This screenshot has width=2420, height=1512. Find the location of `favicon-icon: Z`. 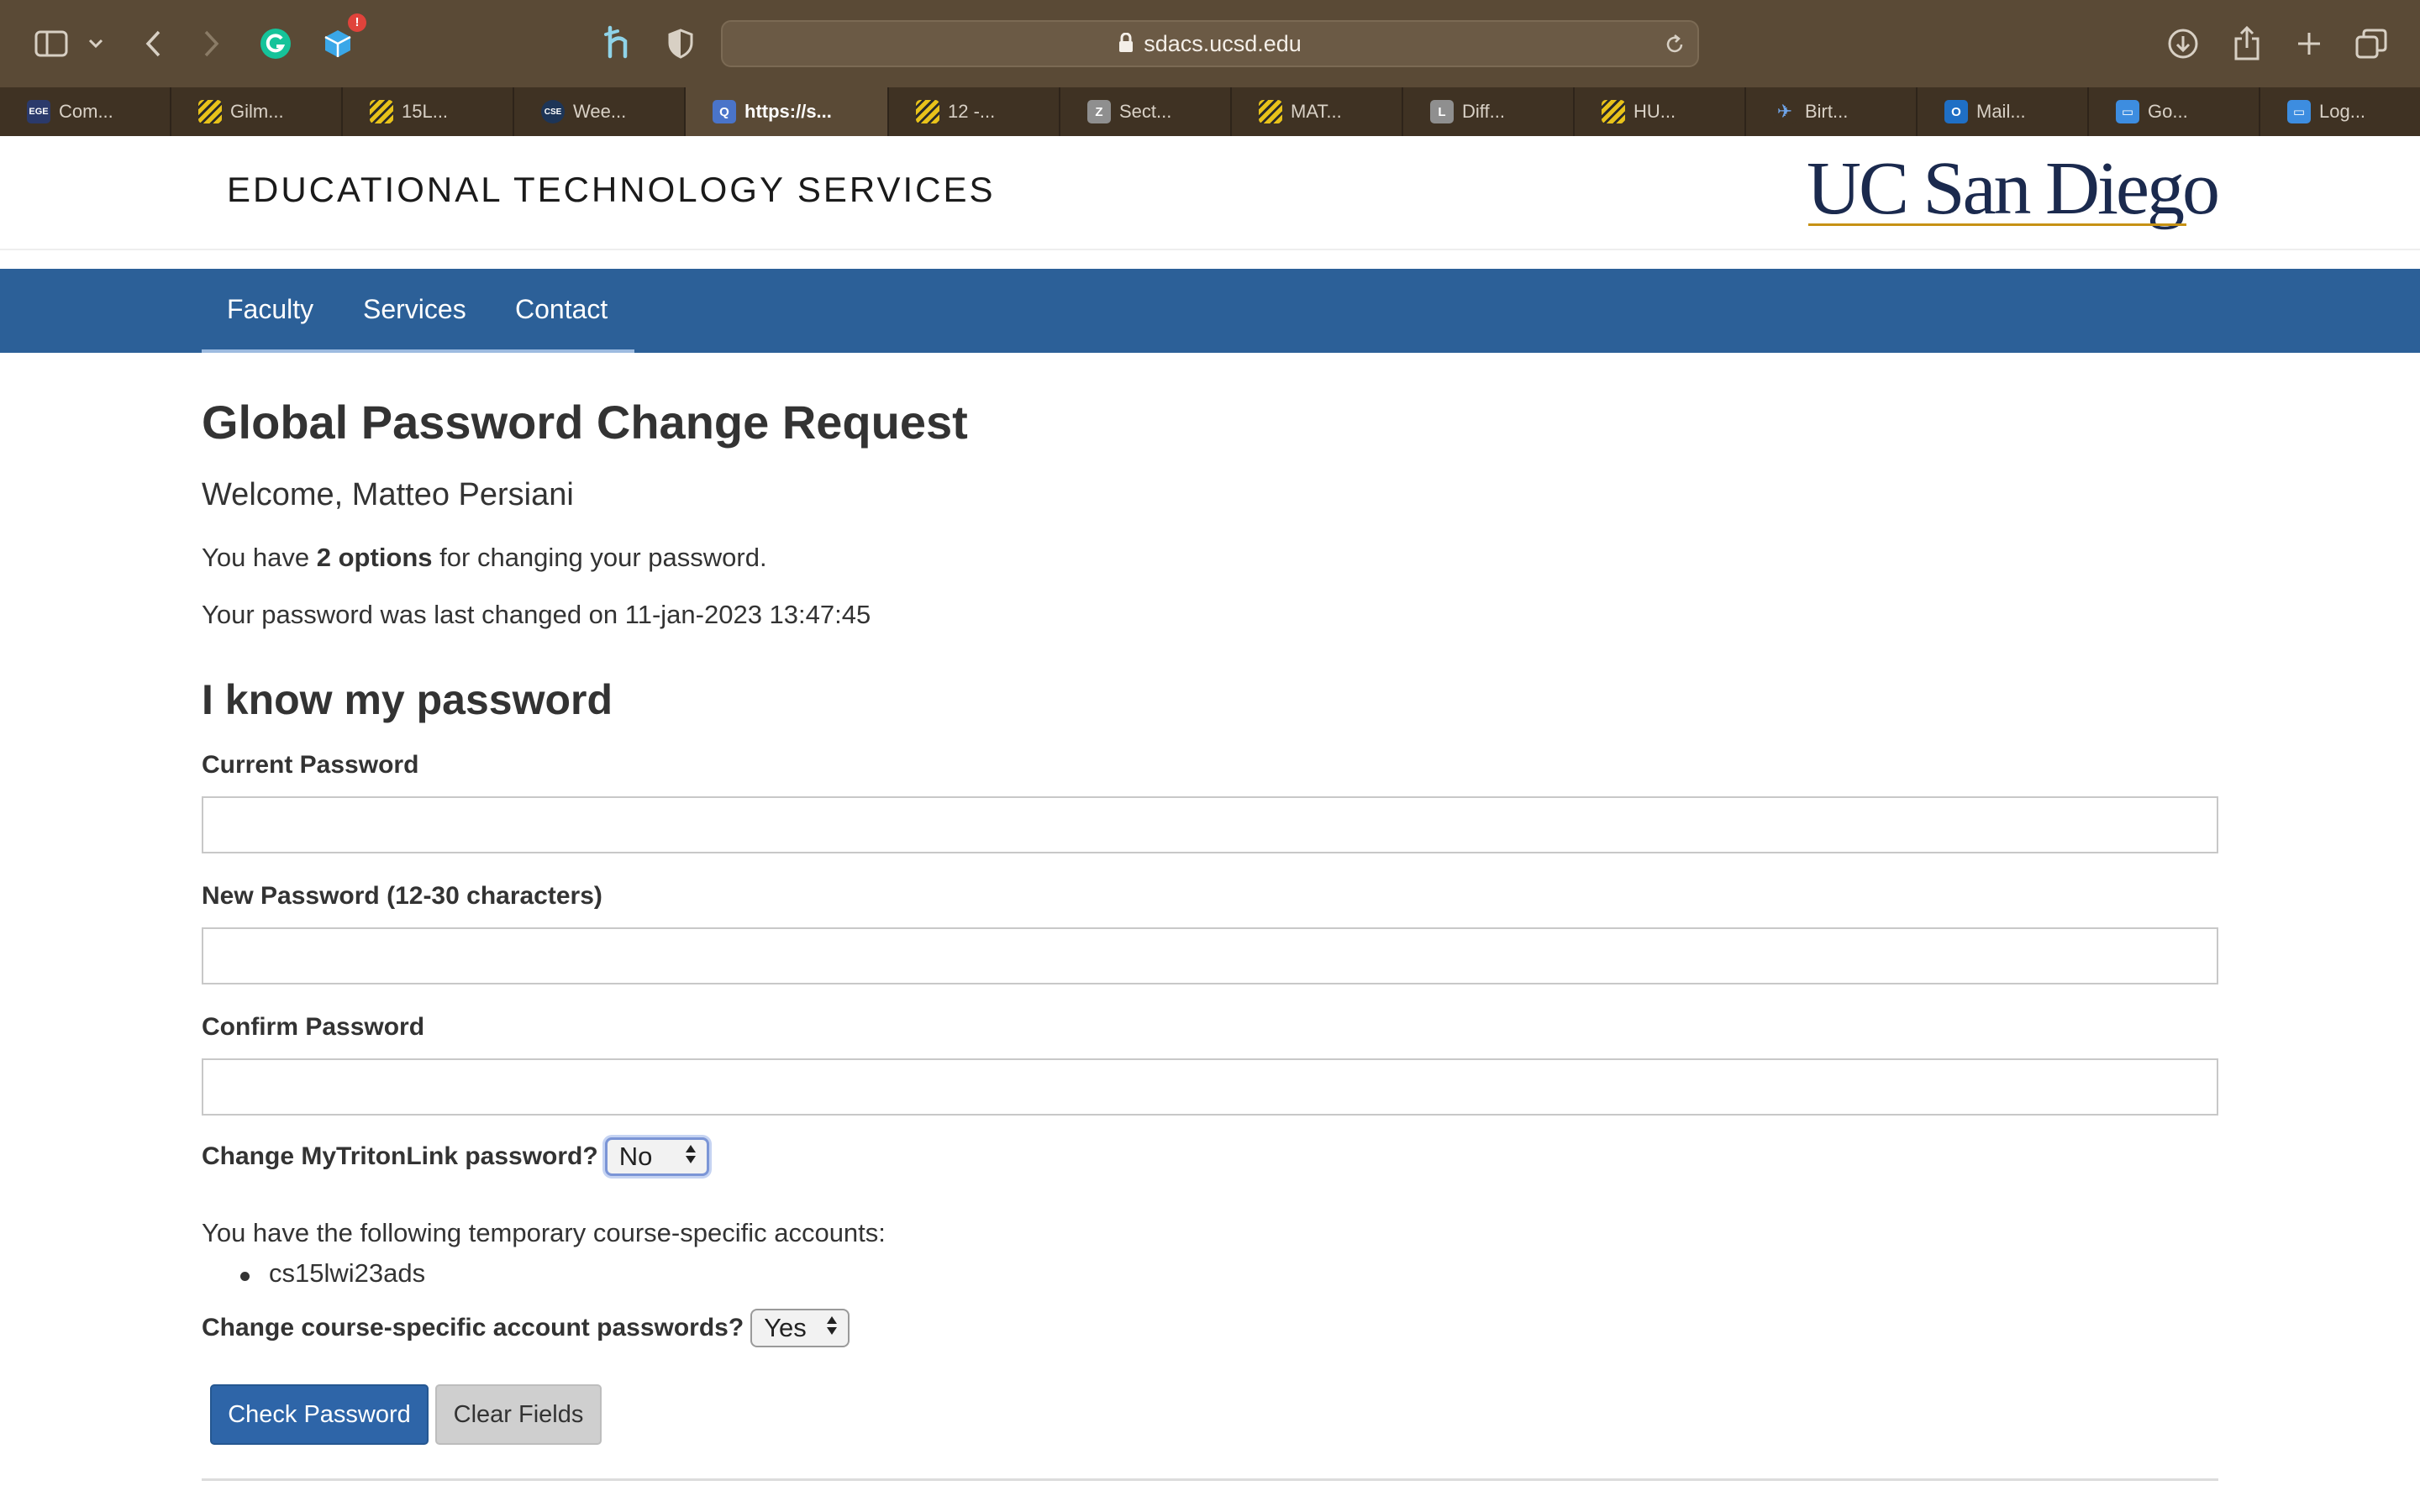

favicon-icon: Z is located at coordinates (1099, 111).